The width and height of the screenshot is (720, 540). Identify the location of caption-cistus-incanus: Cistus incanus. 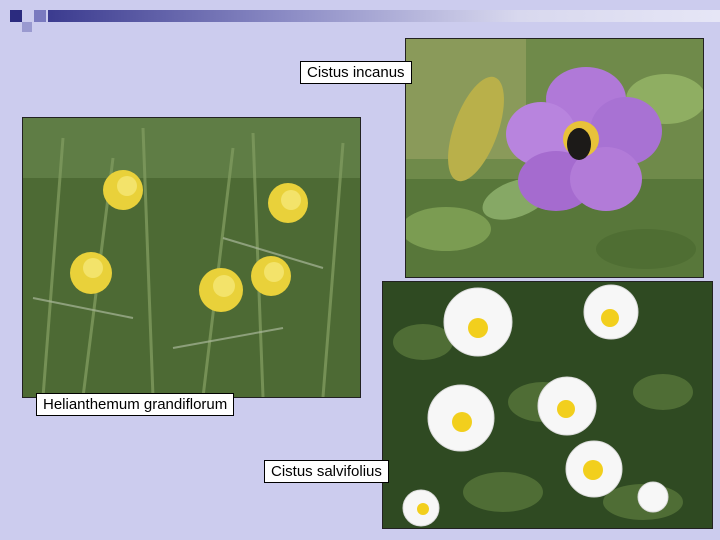
(356, 72).